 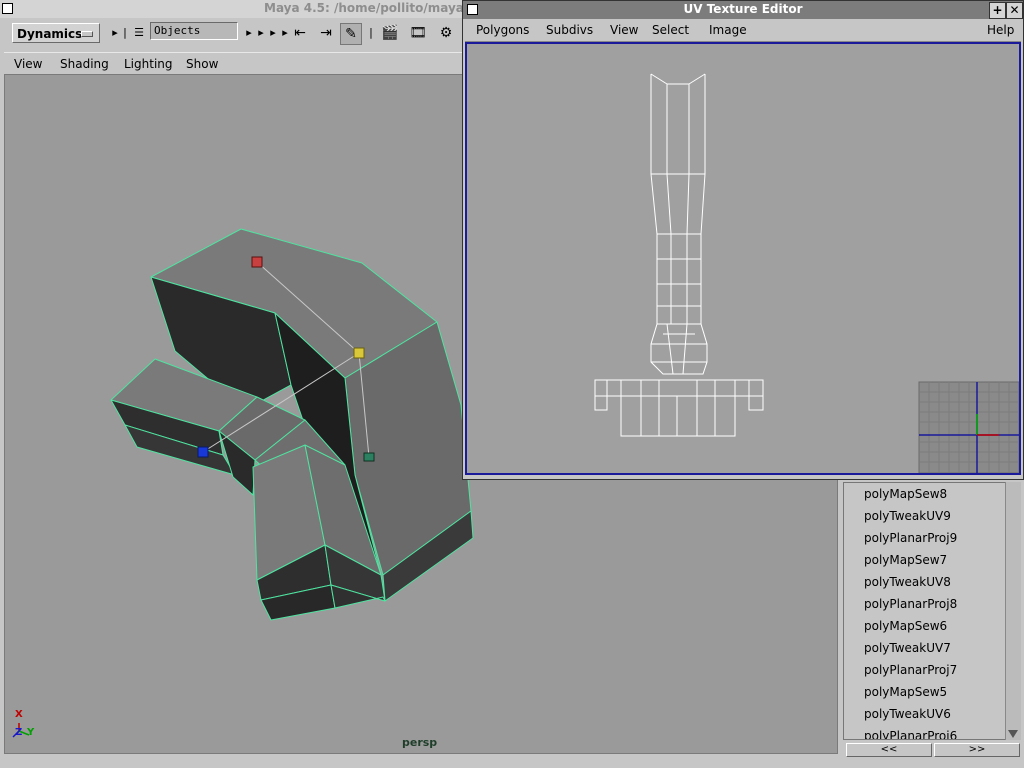 What do you see at coordinates (932, 582) in the screenshot?
I see `list-item: polyTweakUV8` at bounding box center [932, 582].